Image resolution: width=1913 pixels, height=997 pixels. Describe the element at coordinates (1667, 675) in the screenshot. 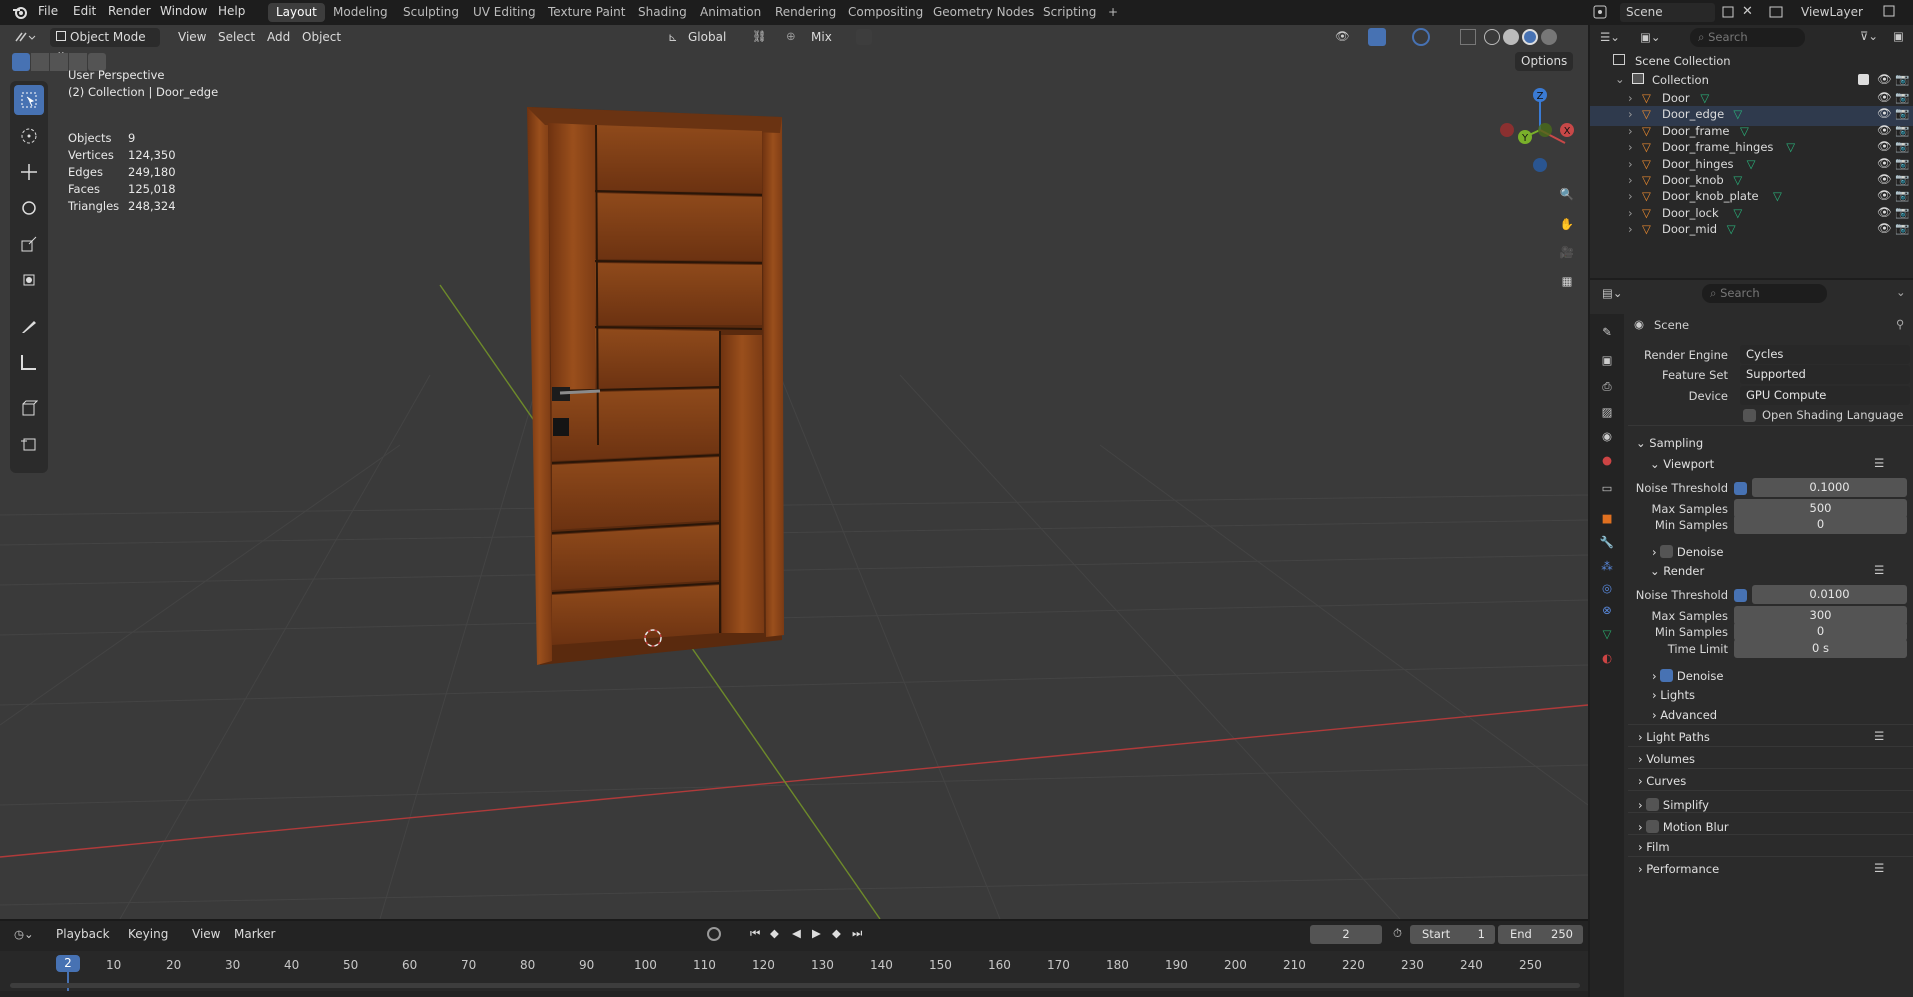

I see `r-denoise-checkbox` at that location.